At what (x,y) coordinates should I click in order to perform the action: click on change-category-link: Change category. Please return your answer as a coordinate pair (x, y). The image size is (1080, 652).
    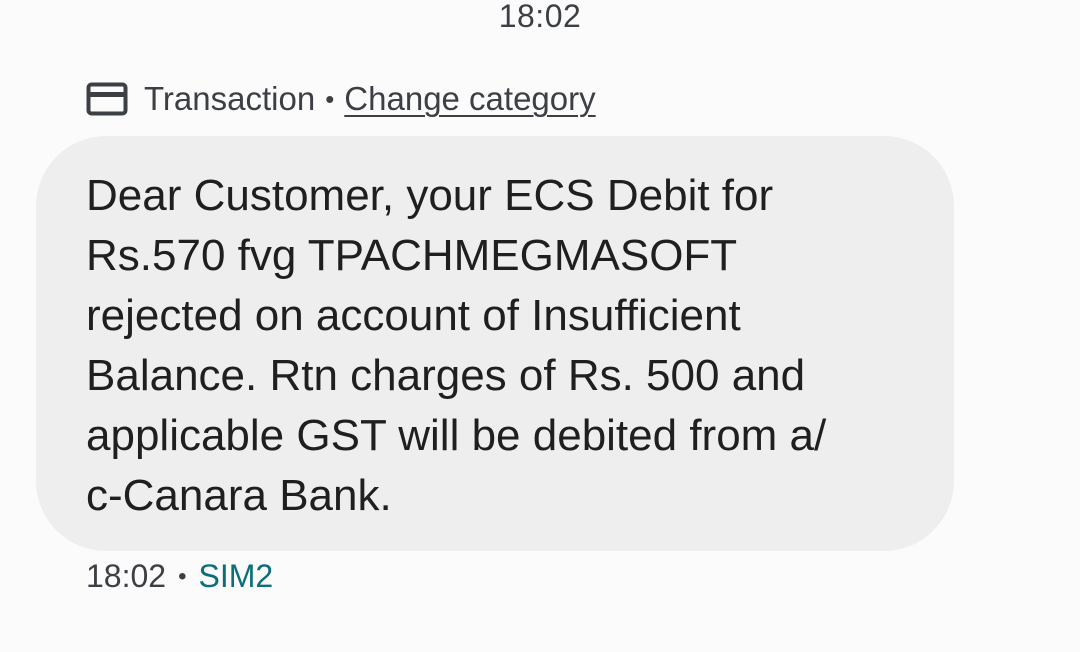
    Looking at the image, I should click on (469, 99).